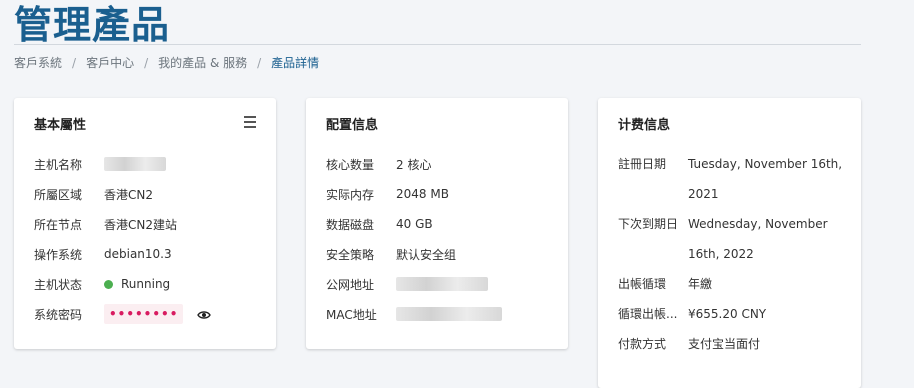 This screenshot has width=914, height=388. What do you see at coordinates (350, 194) in the screenshot?
I see `row-label: 实际内存` at bounding box center [350, 194].